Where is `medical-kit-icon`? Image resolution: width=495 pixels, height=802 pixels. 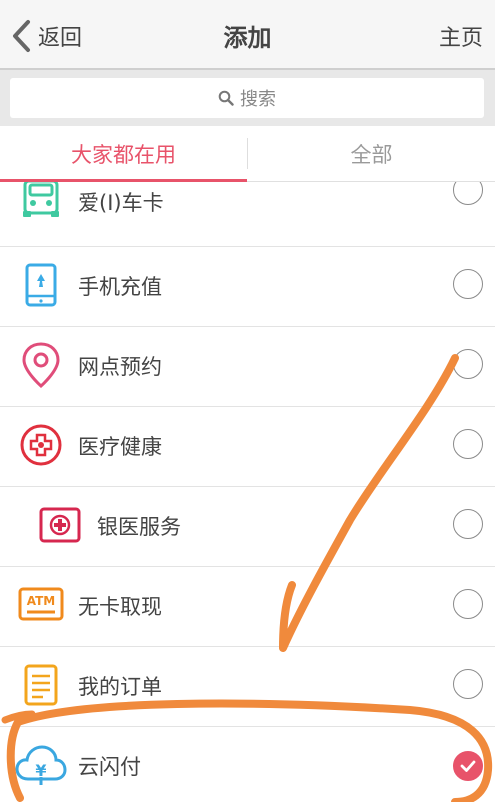
medical-kit-icon is located at coordinates (60, 525).